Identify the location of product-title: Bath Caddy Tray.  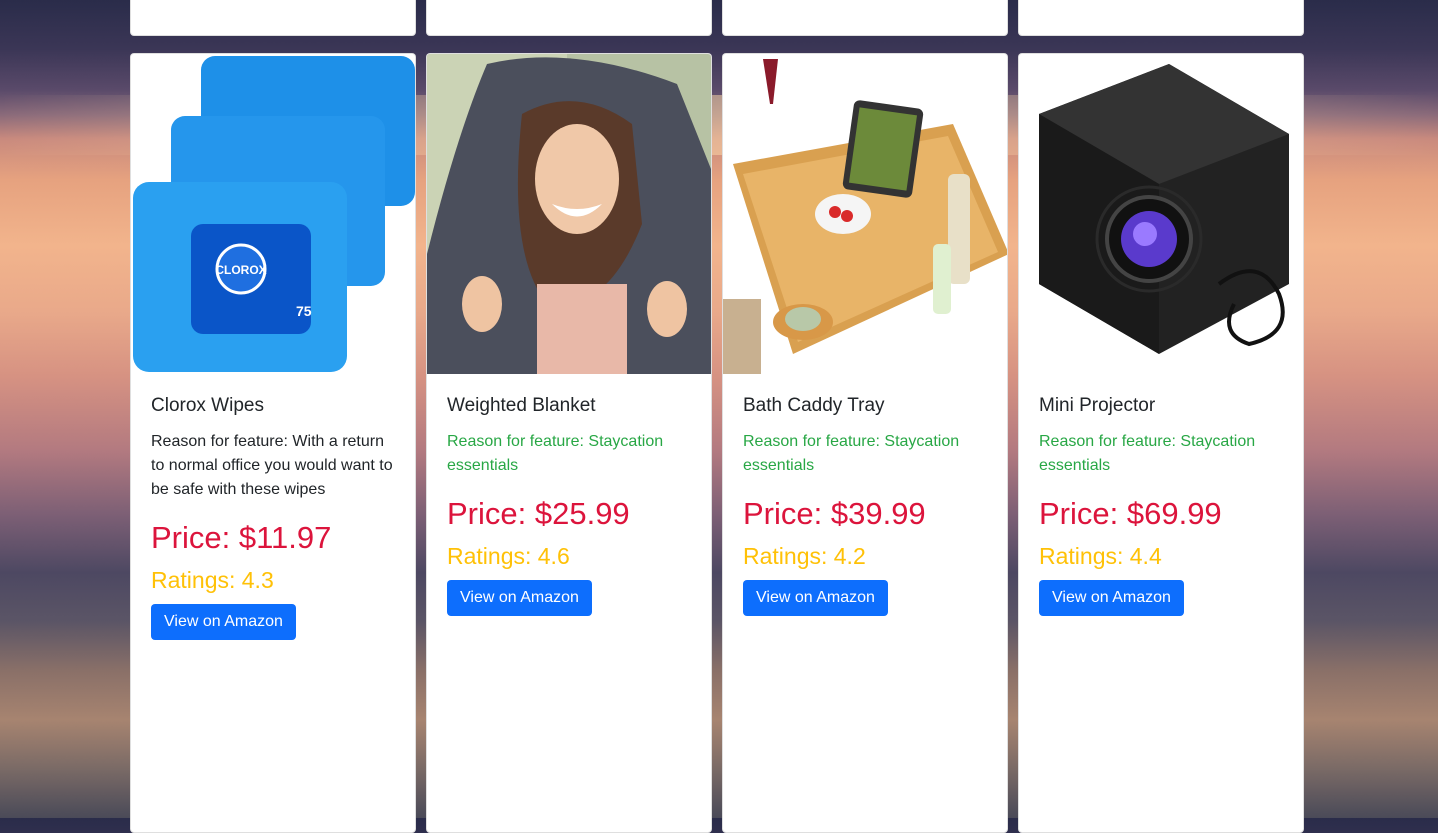
(814, 405).